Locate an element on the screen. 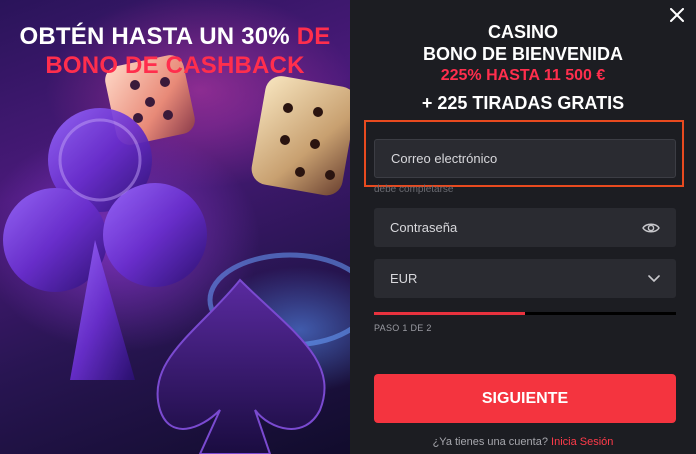 This screenshot has width=696, height=454. login-link: Inicia Sesión is located at coordinates (582, 442).